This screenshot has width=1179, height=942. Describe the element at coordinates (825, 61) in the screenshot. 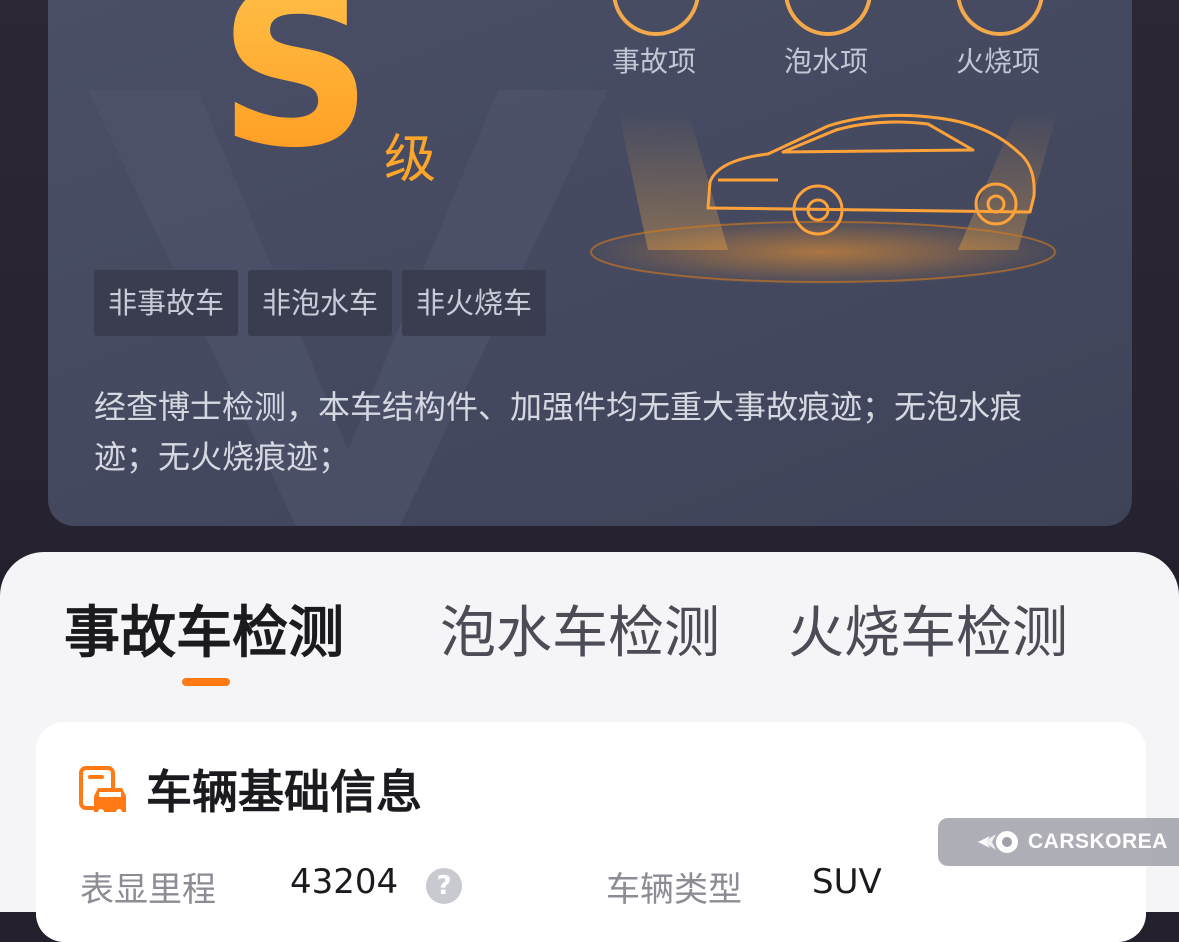

I see `check-label: 泡水项` at that location.